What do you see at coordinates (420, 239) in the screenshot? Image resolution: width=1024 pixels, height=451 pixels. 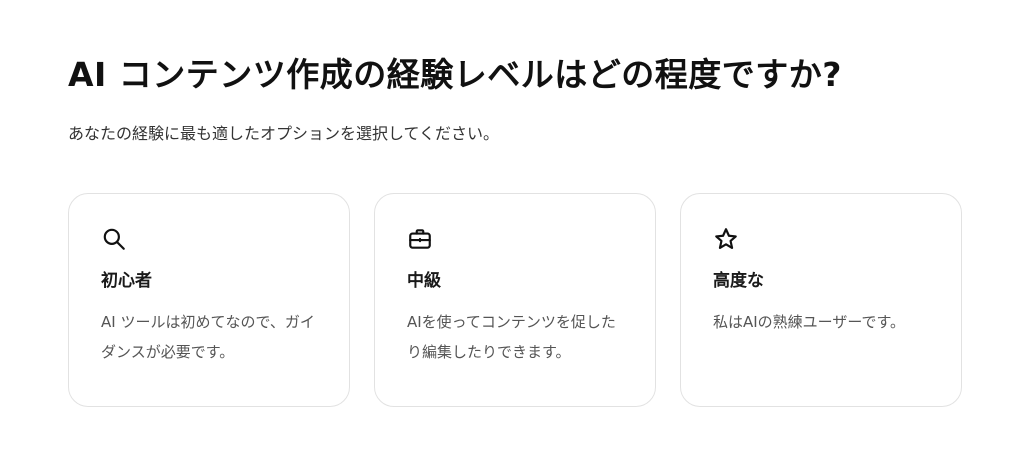 I see `briefcase-icon` at bounding box center [420, 239].